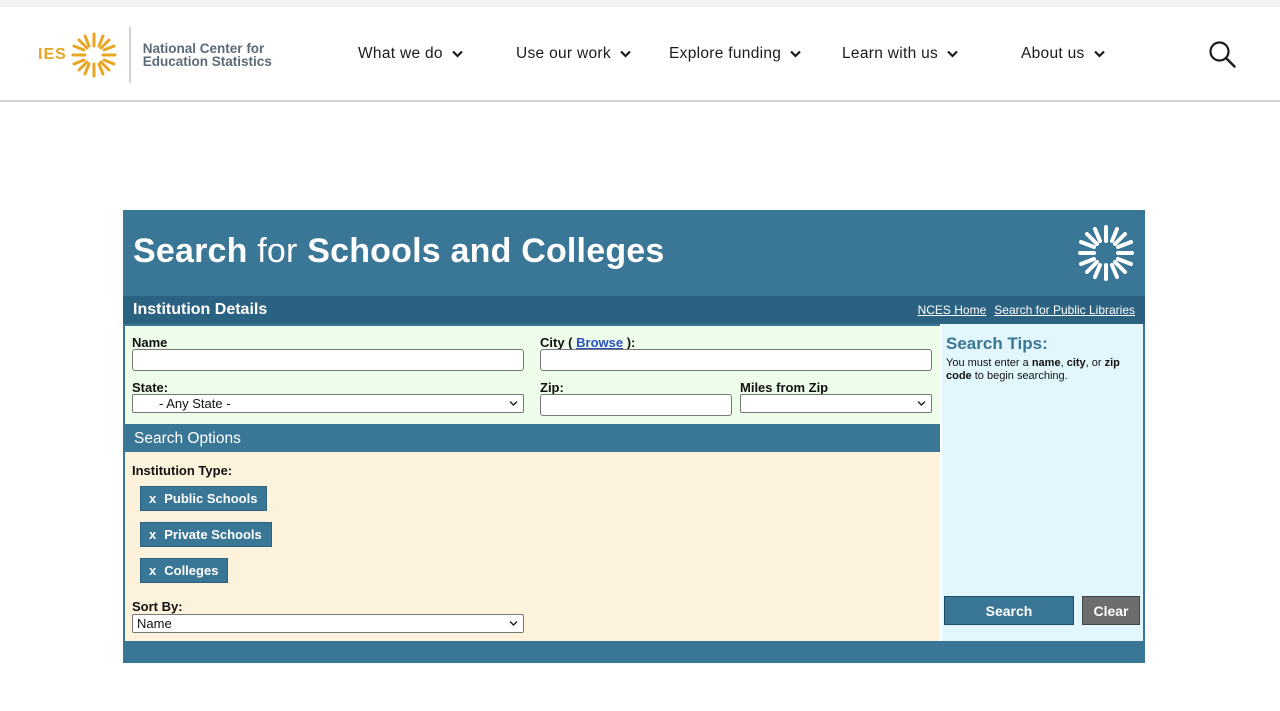  I want to click on zip-label: Zip:, so click(552, 387).